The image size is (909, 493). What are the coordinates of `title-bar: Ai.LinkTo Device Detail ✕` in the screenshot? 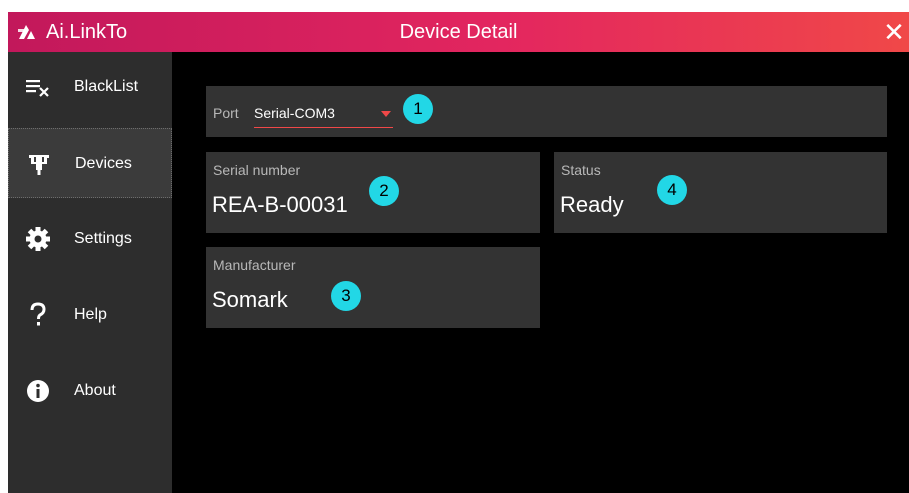 It's located at (458, 32).